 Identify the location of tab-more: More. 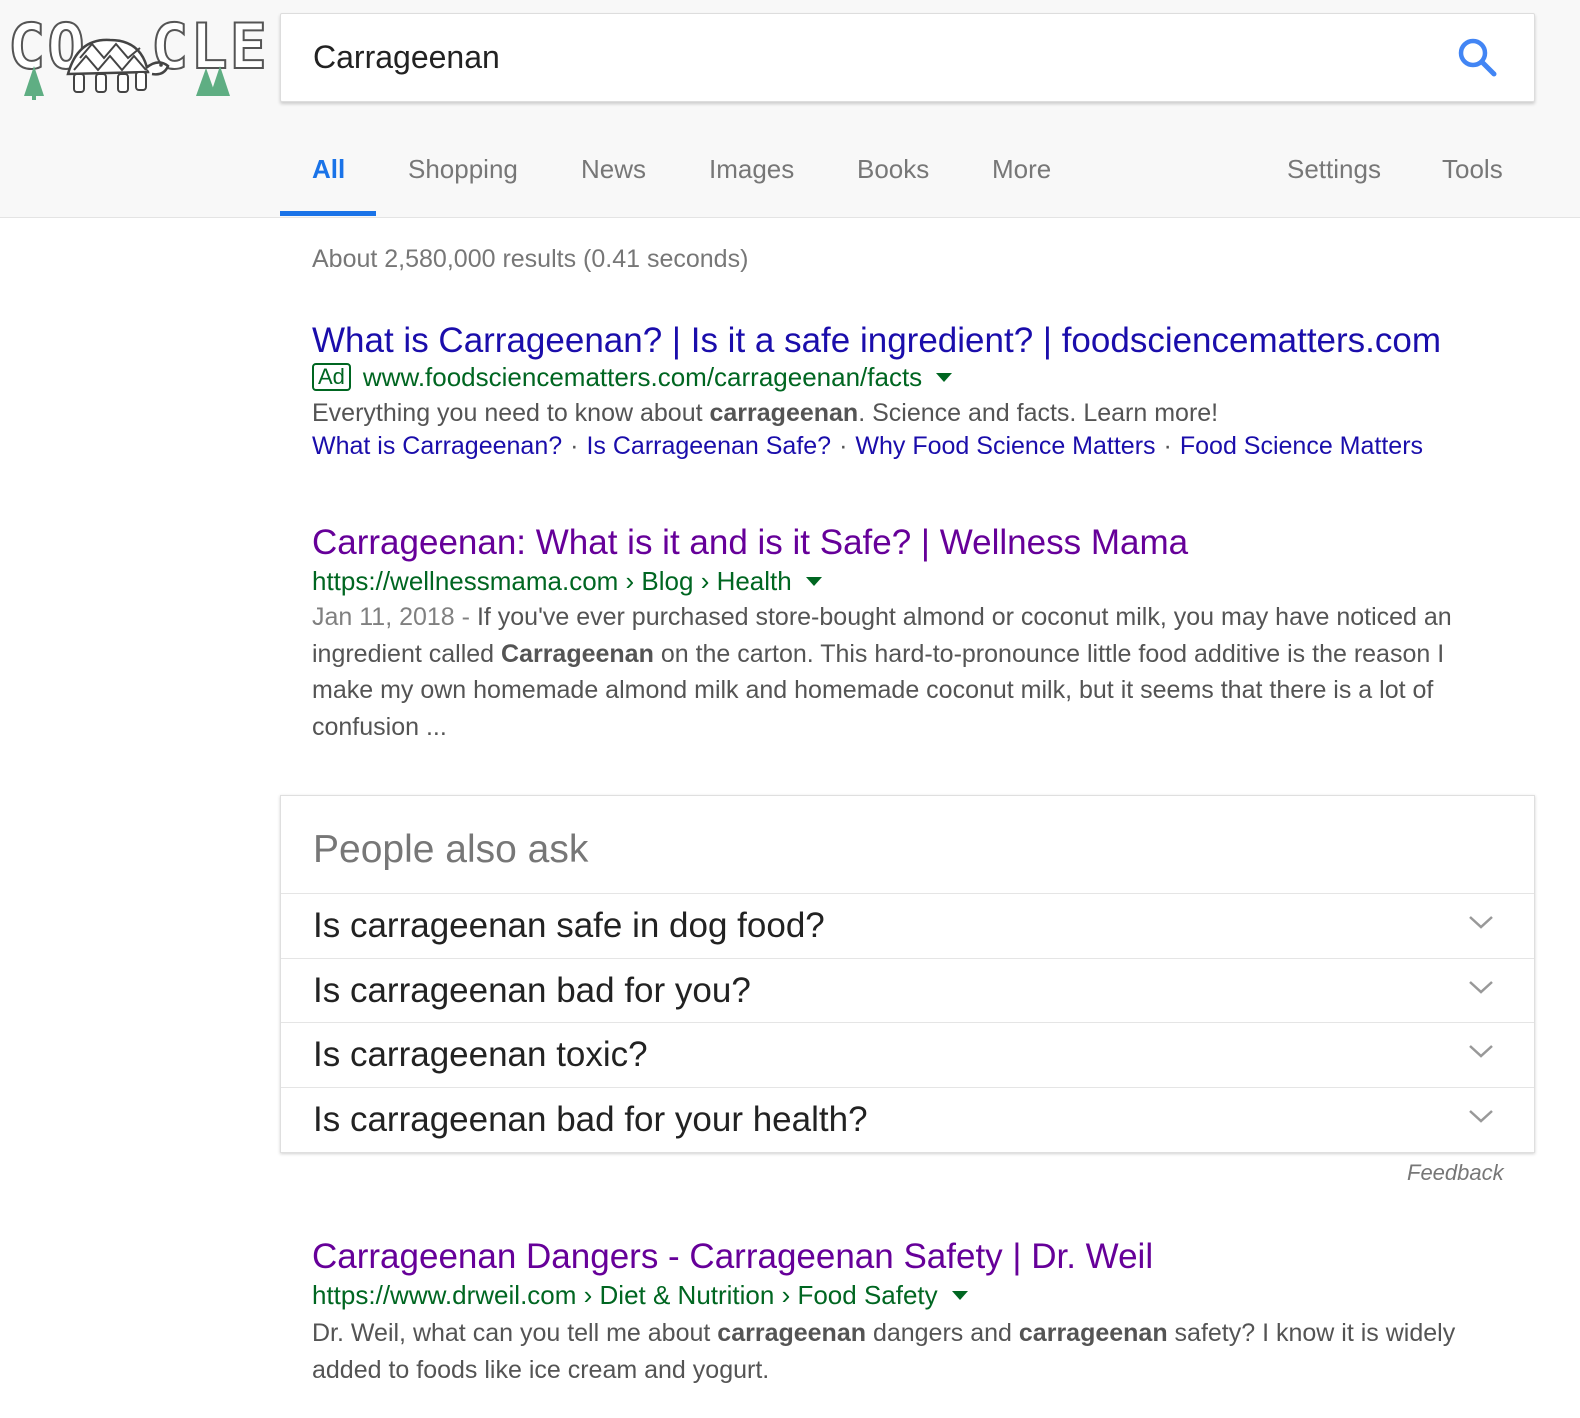
(1021, 169).